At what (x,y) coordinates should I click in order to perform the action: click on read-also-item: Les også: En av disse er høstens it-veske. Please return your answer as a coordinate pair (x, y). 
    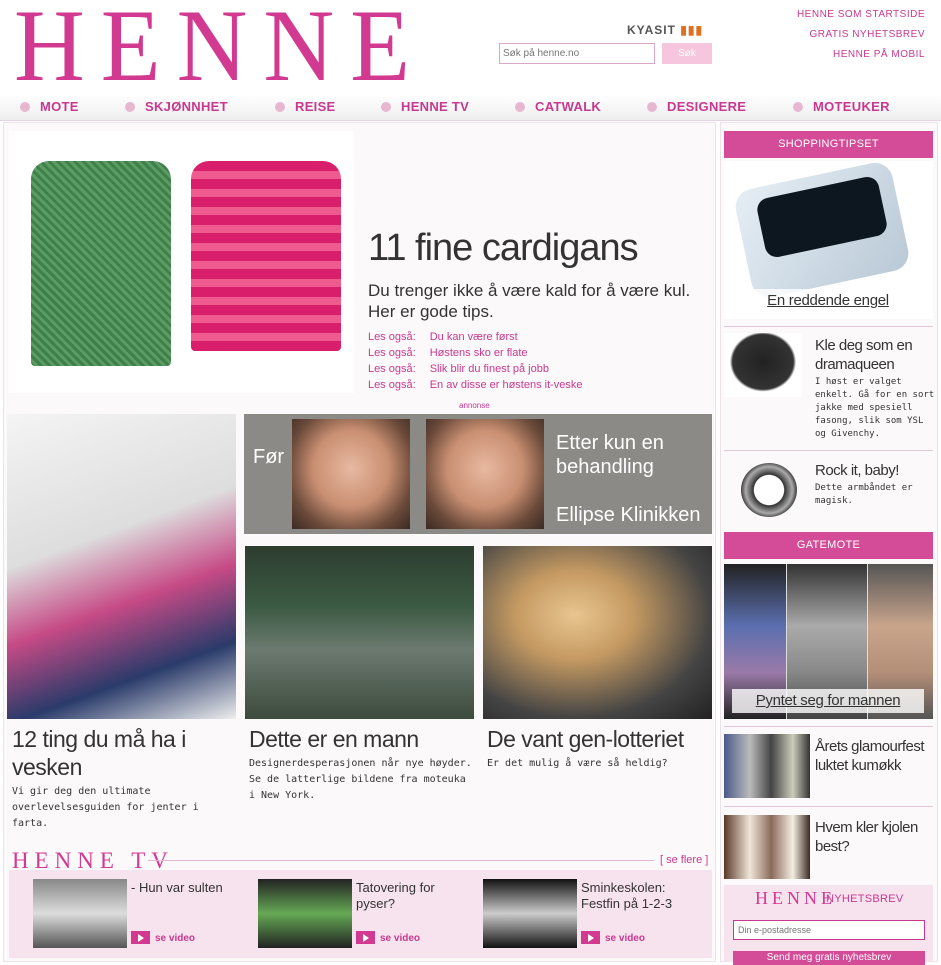
    Looking at the image, I should click on (475, 385).